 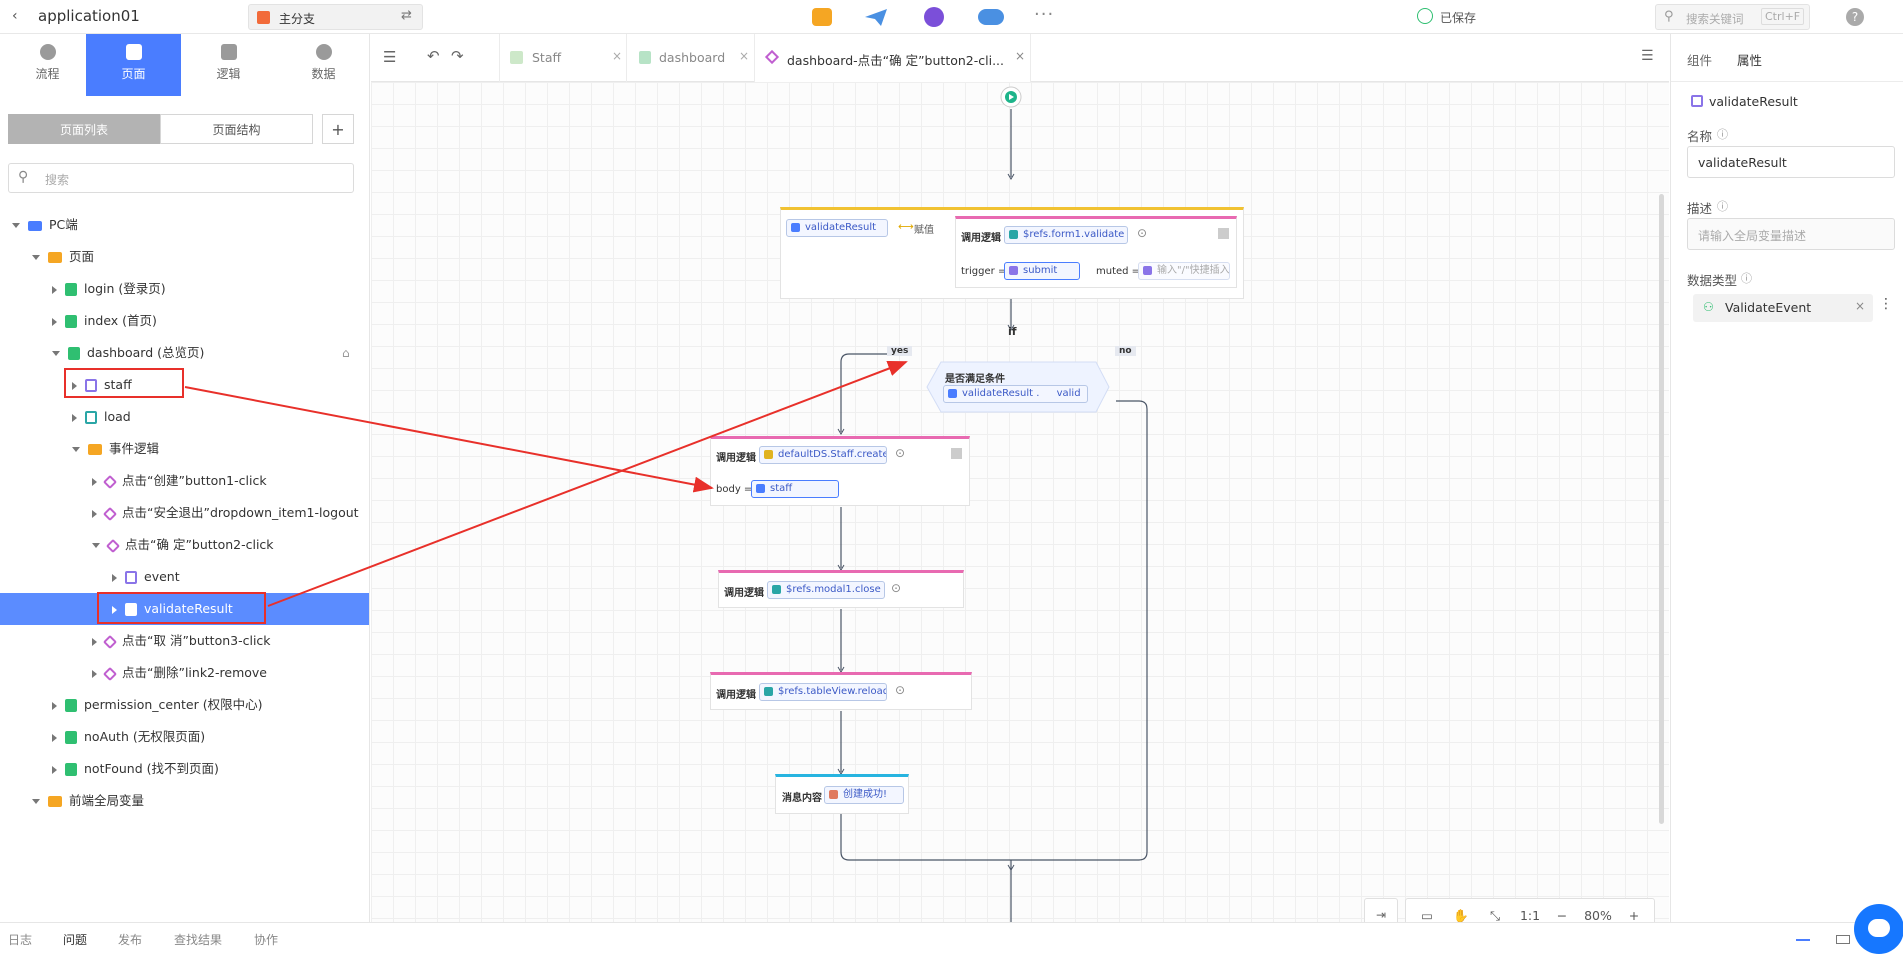 I want to click on tab-components: 组件, so click(x=1699, y=59).